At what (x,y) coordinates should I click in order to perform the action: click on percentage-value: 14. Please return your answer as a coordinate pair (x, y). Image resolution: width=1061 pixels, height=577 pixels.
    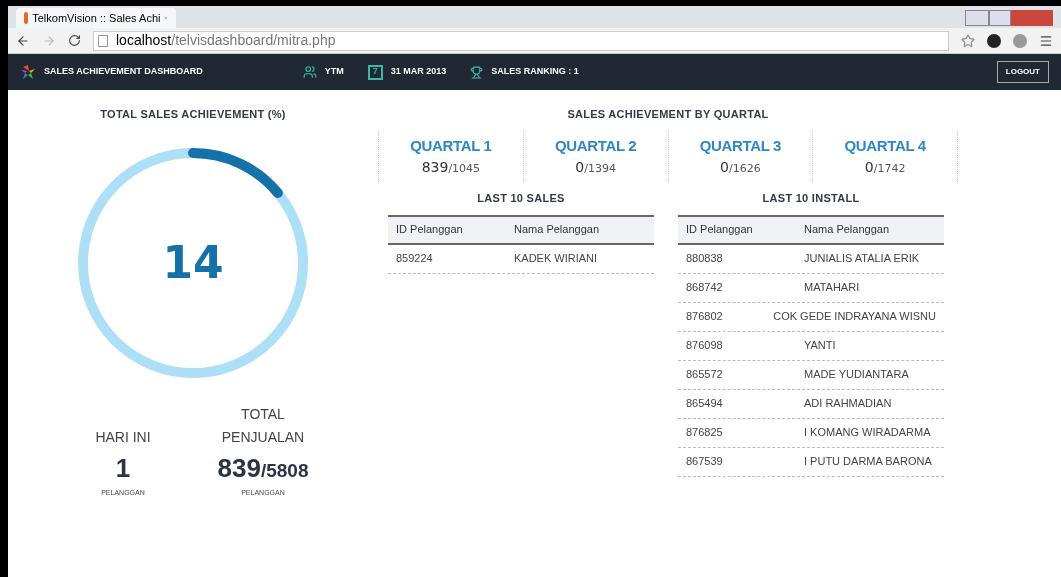
    Looking at the image, I should click on (193, 262).